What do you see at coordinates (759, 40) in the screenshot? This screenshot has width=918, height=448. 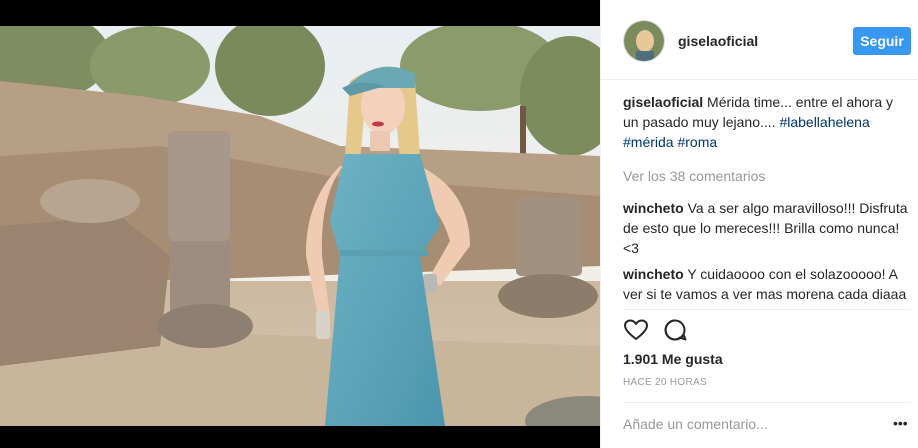 I see `post-header: giselaoficial Seguir` at bounding box center [759, 40].